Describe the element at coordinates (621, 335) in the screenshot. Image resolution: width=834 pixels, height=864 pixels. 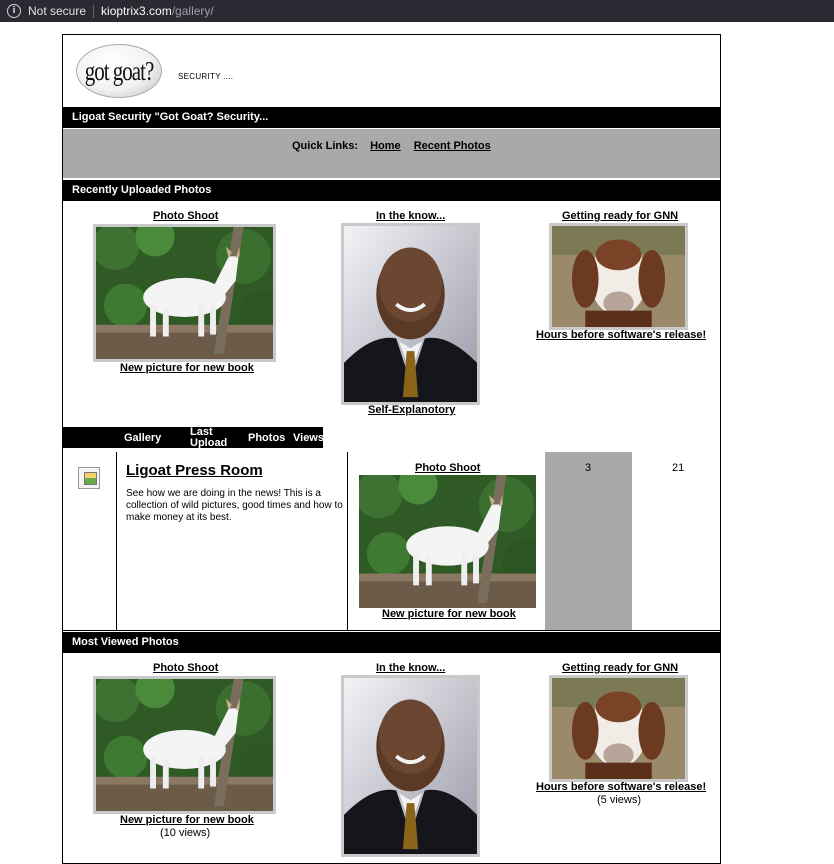
I see `recent-photo-caption-3: Hours before software's release!` at that location.